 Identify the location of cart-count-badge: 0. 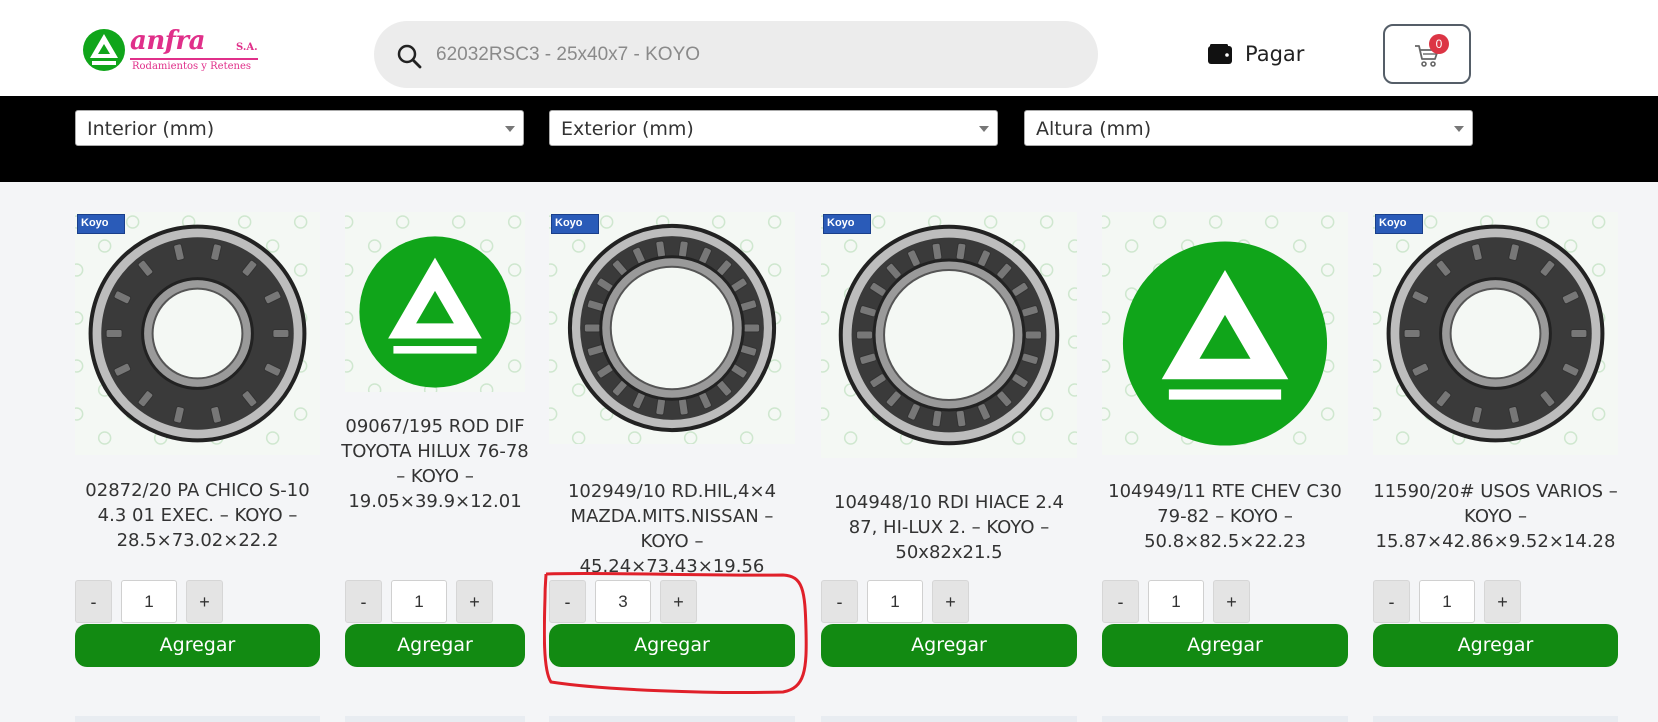
(1439, 44).